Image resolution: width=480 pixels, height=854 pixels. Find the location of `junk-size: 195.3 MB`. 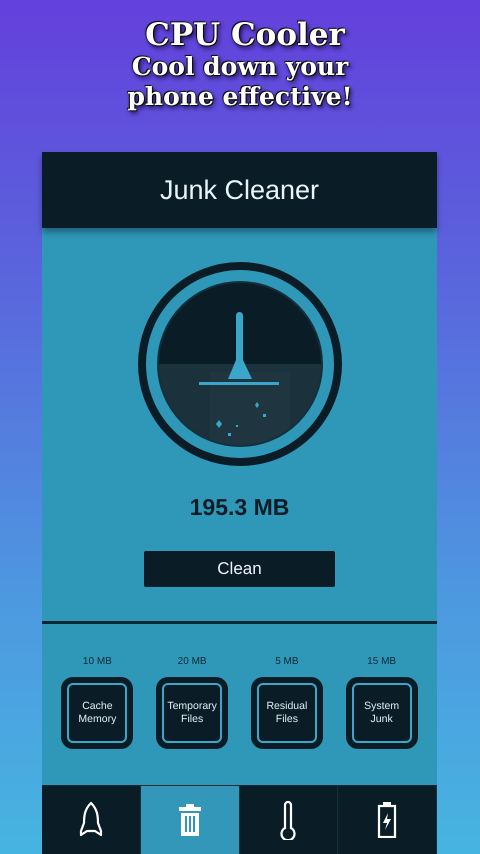

junk-size: 195.3 MB is located at coordinates (240, 507).